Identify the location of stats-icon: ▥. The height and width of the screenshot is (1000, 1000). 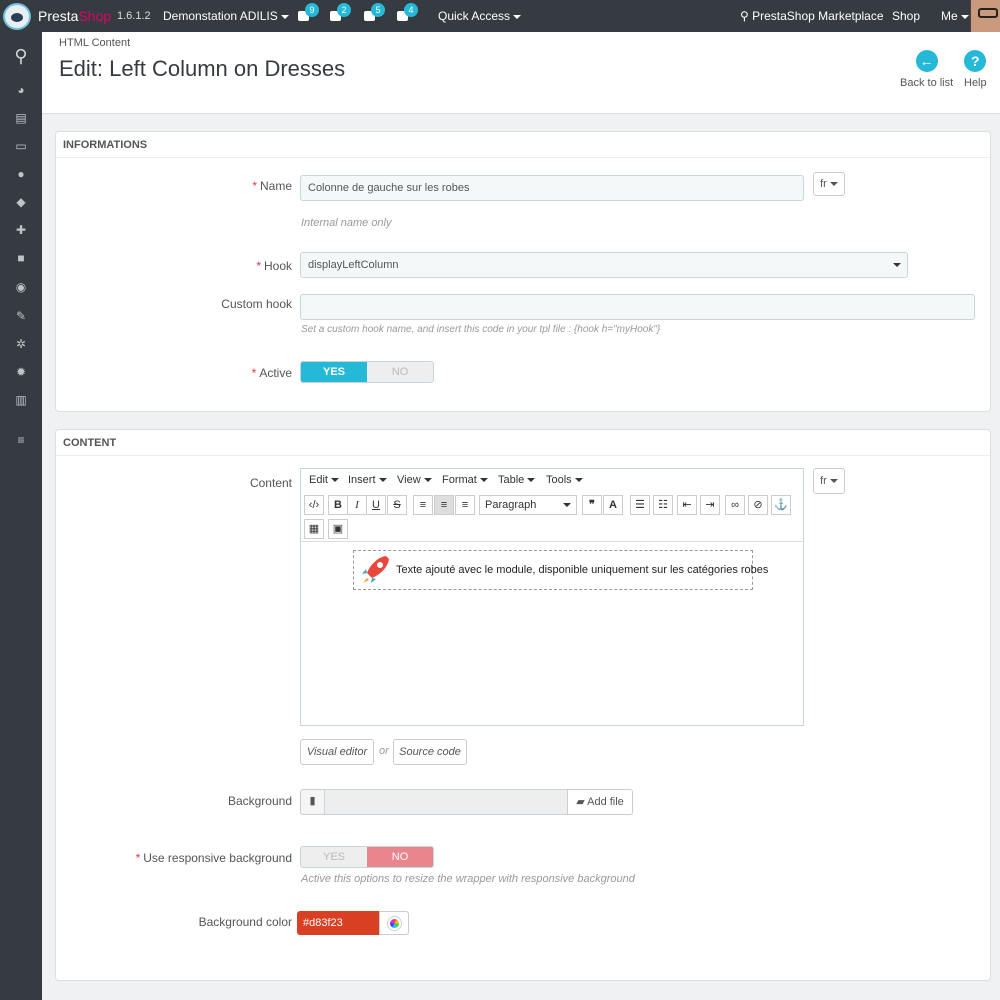
(21, 400).